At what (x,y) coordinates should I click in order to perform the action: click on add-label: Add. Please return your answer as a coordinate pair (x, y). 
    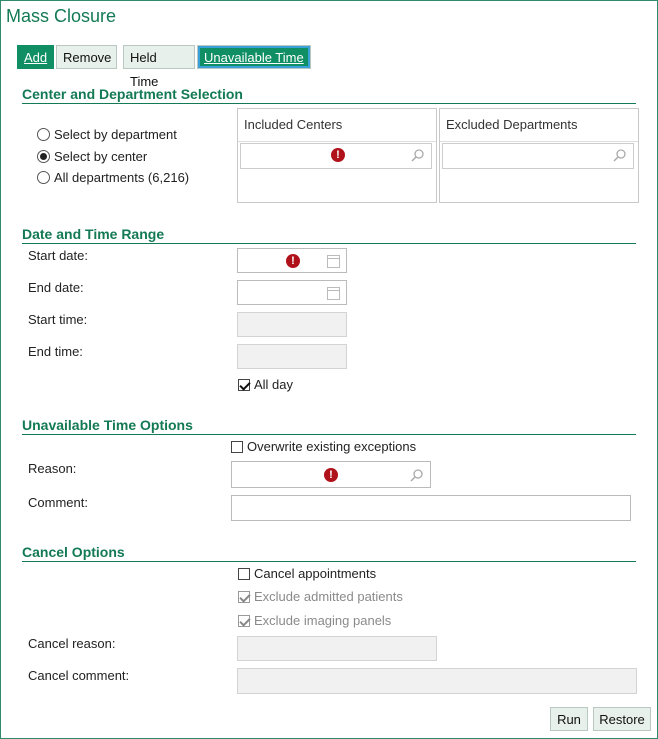
    Looking at the image, I should click on (36, 57).